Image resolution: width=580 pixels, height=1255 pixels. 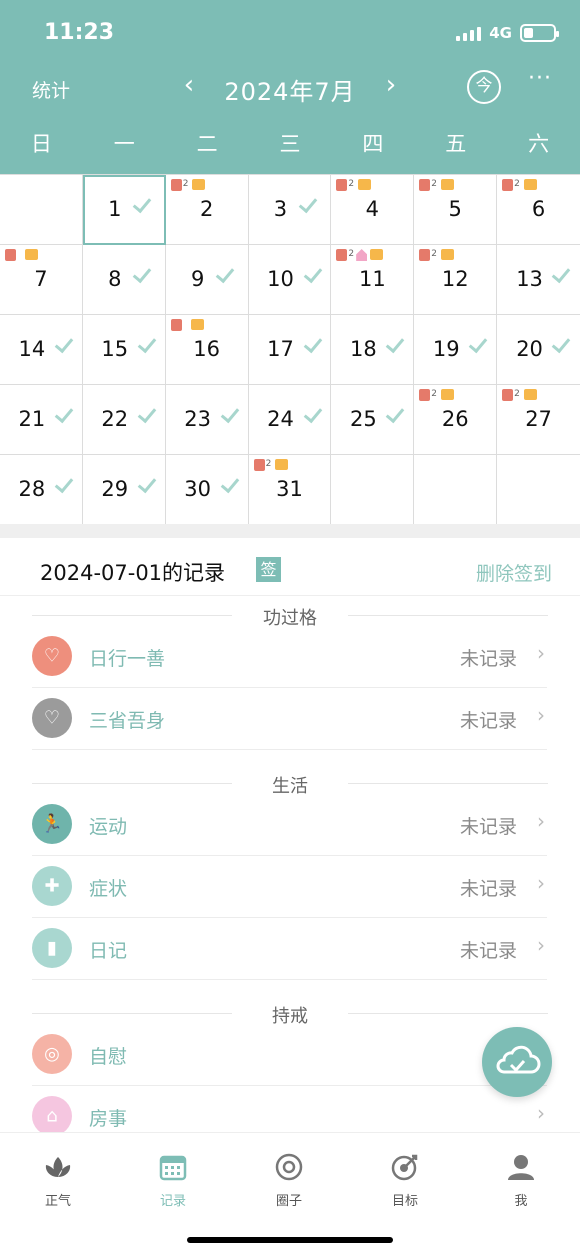 I want to click on status-time: 11:23, so click(x=79, y=32).